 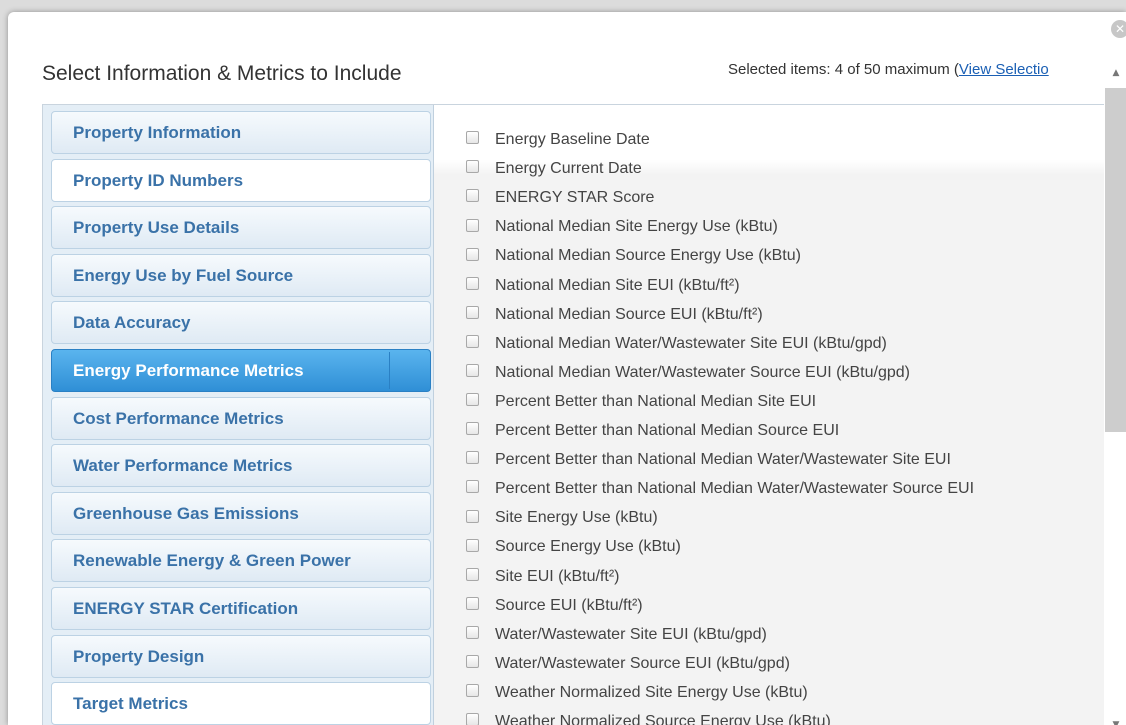 I want to click on category-item: Water Performance Metrics, so click(x=241, y=466).